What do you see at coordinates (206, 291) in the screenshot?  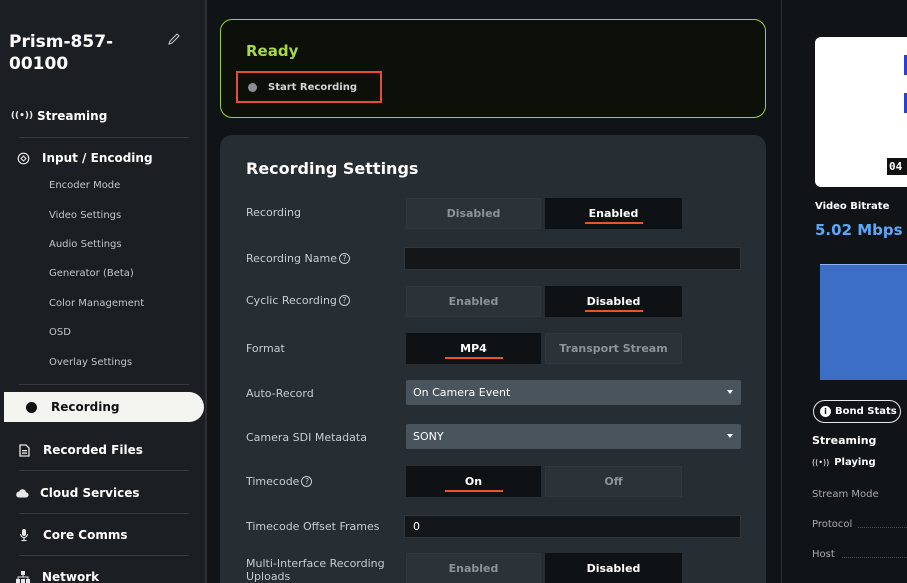 I see `sidebar-divider` at bounding box center [206, 291].